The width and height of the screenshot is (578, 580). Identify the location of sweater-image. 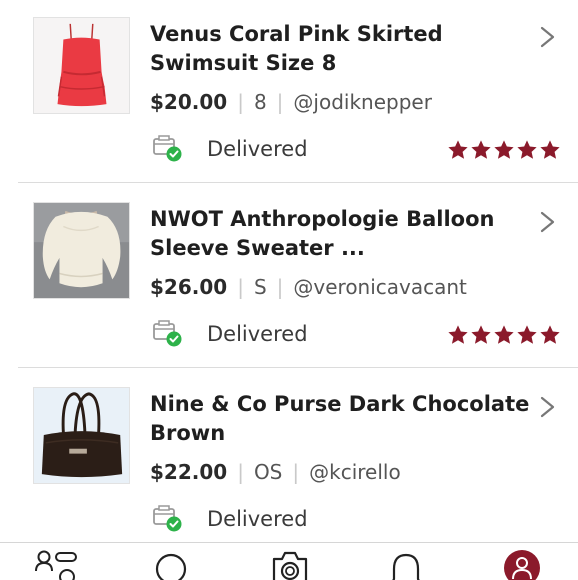
(81, 250).